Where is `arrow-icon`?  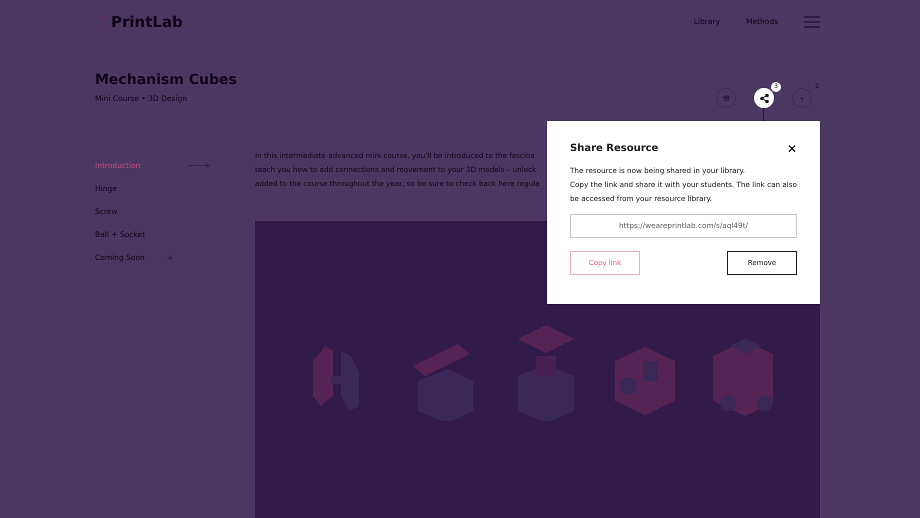 arrow-icon is located at coordinates (199, 165).